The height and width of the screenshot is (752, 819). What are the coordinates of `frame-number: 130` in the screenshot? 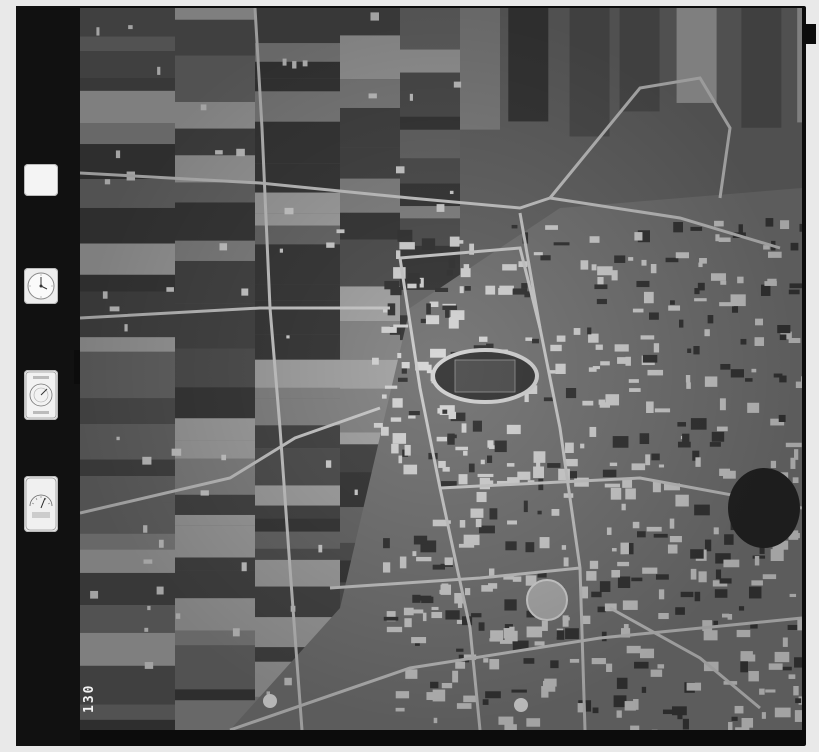 It's located at (89, 698).